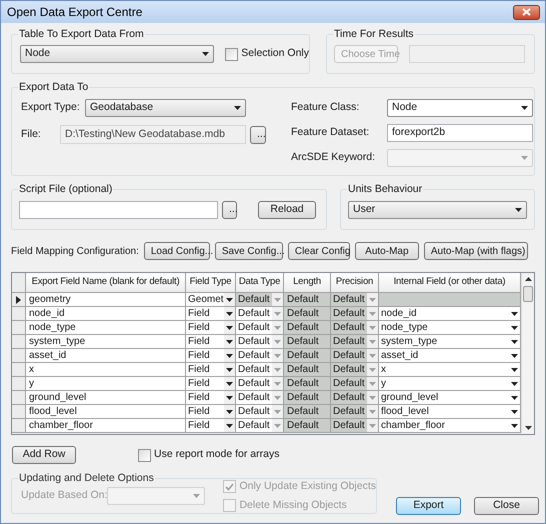 Image resolution: width=546 pixels, height=524 pixels. What do you see at coordinates (217, 454) in the screenshot?
I see `checkbox-label: Use report mode for arrays` at bounding box center [217, 454].